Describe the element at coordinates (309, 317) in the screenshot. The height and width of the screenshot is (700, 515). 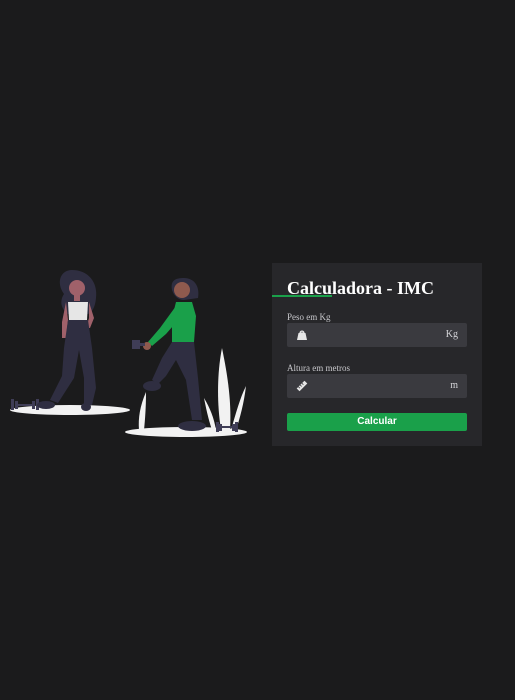
I see `weight-label: Peso em Kg` at that location.